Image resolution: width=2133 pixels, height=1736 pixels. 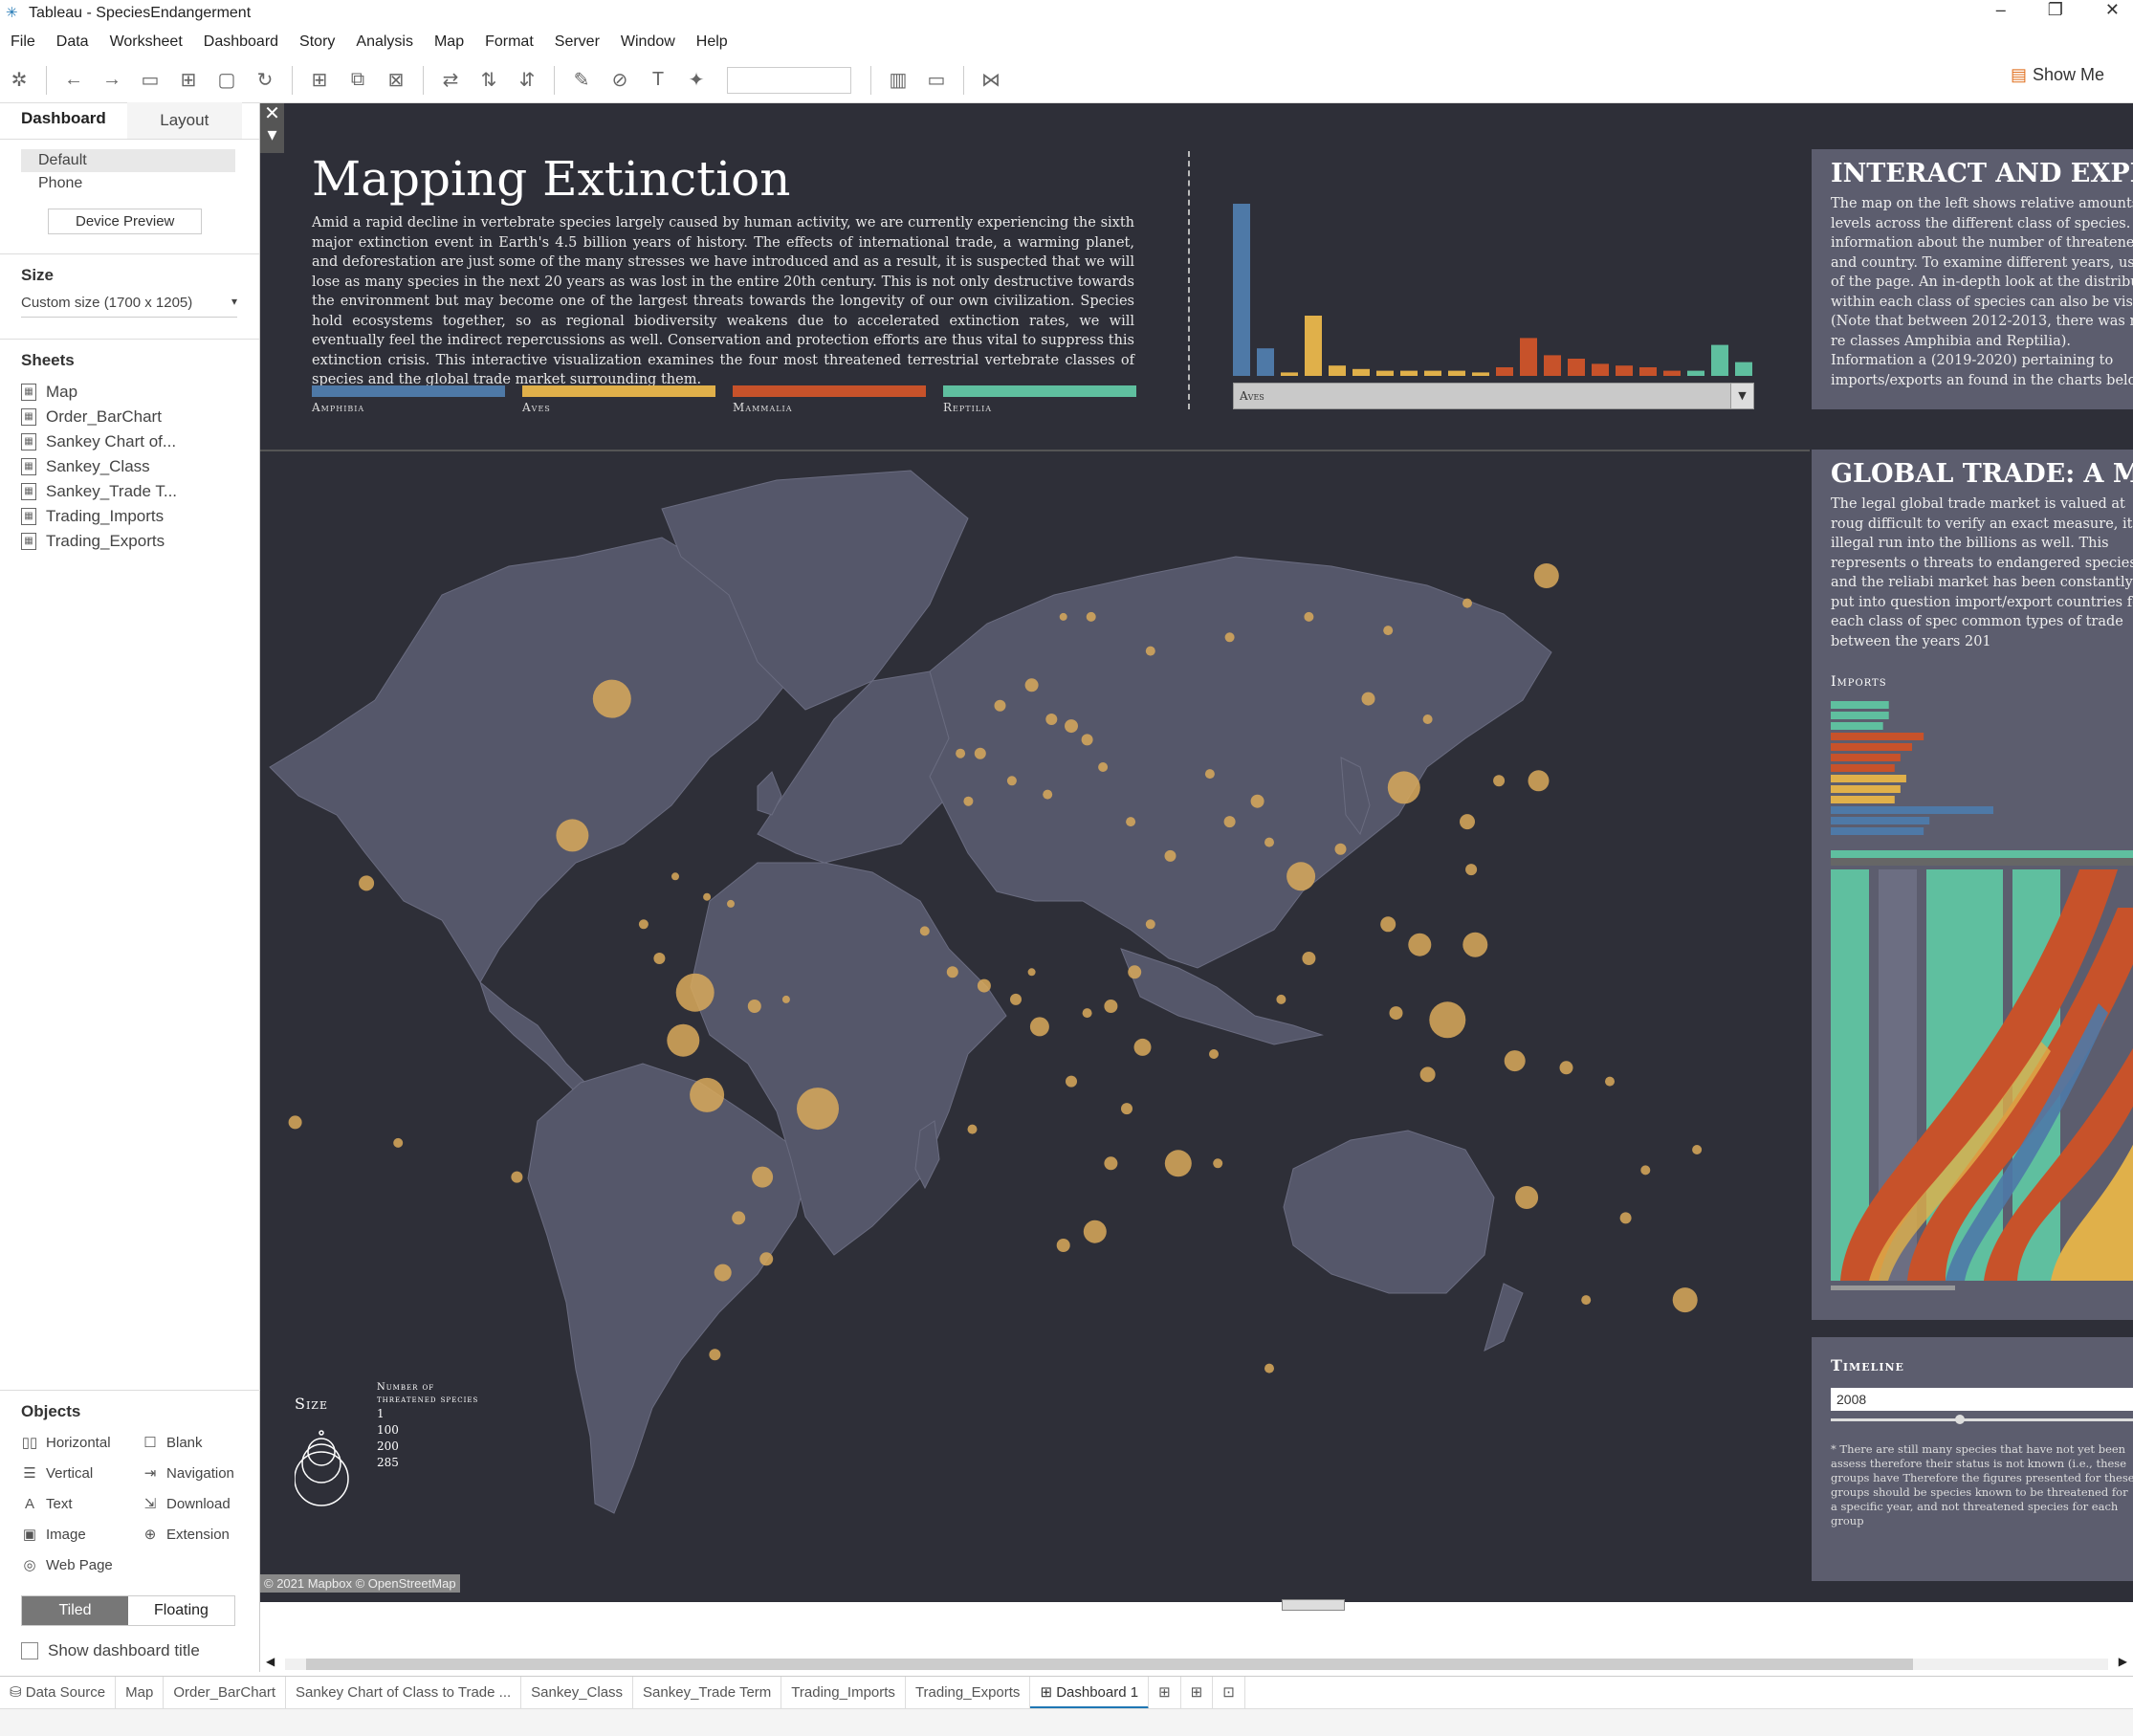 I want to click on labels-icon: T, so click(x=658, y=80).